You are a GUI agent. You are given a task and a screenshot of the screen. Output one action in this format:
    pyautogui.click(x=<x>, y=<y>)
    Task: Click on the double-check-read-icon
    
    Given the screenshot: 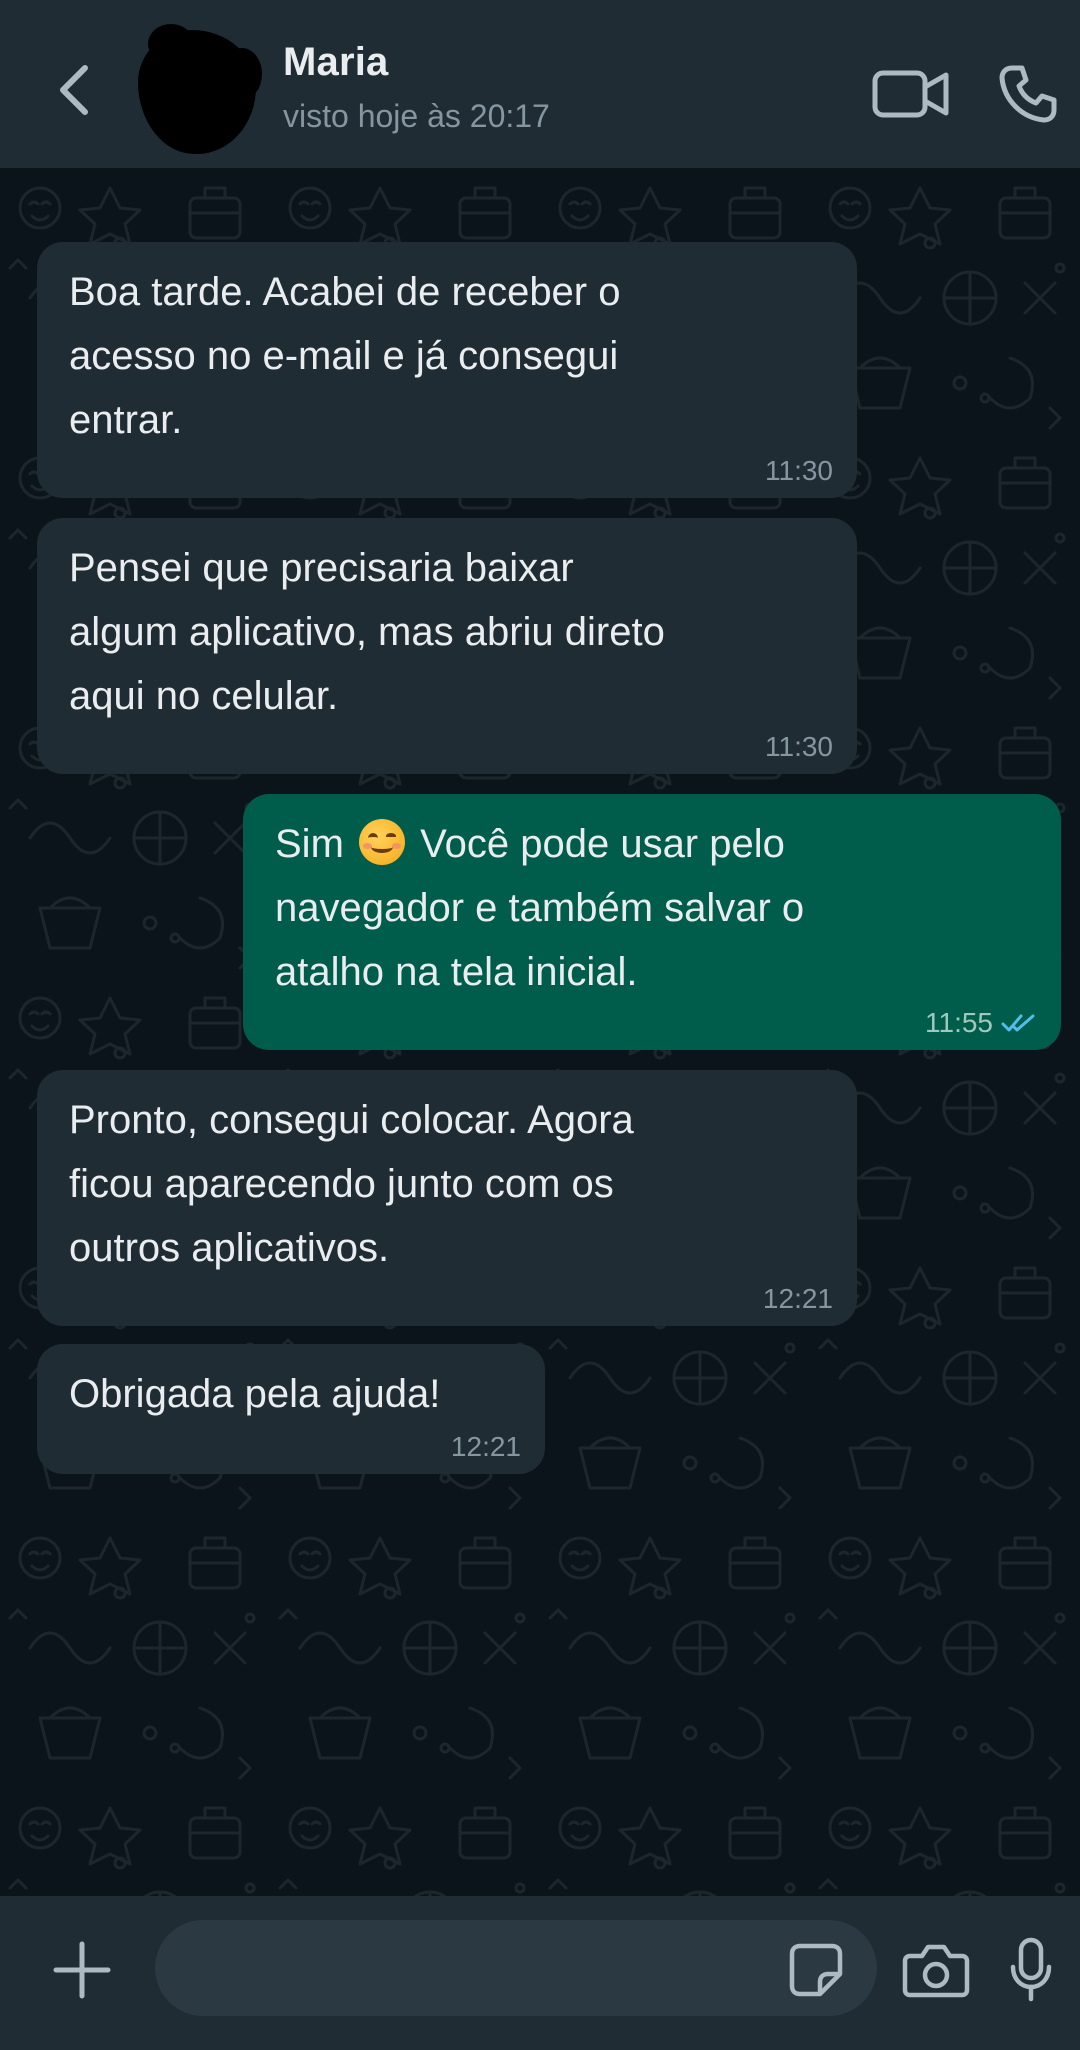 What is the action you would take?
    pyautogui.click(x=1018, y=1023)
    